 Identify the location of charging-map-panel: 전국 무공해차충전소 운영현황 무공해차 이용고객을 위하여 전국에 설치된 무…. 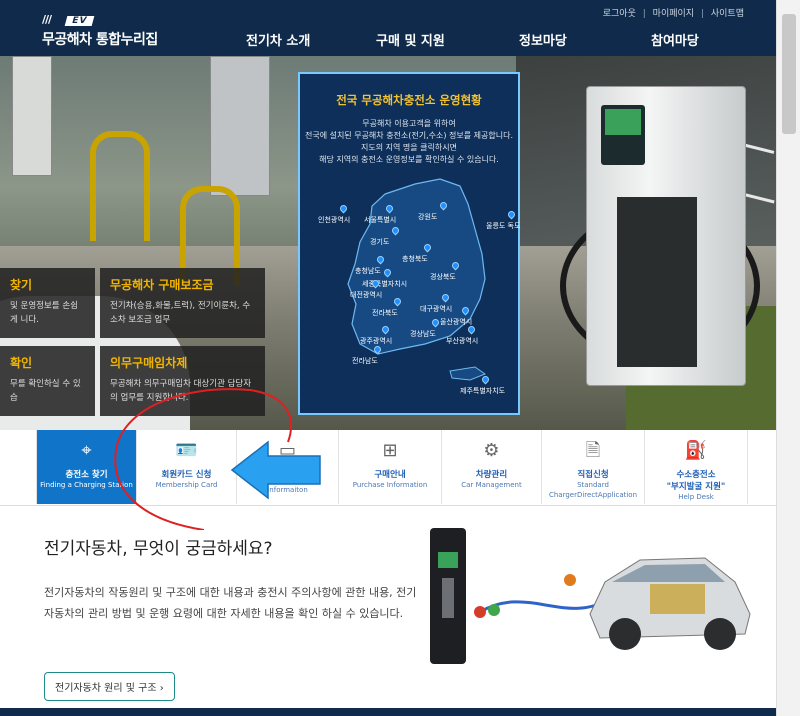
(409, 243).